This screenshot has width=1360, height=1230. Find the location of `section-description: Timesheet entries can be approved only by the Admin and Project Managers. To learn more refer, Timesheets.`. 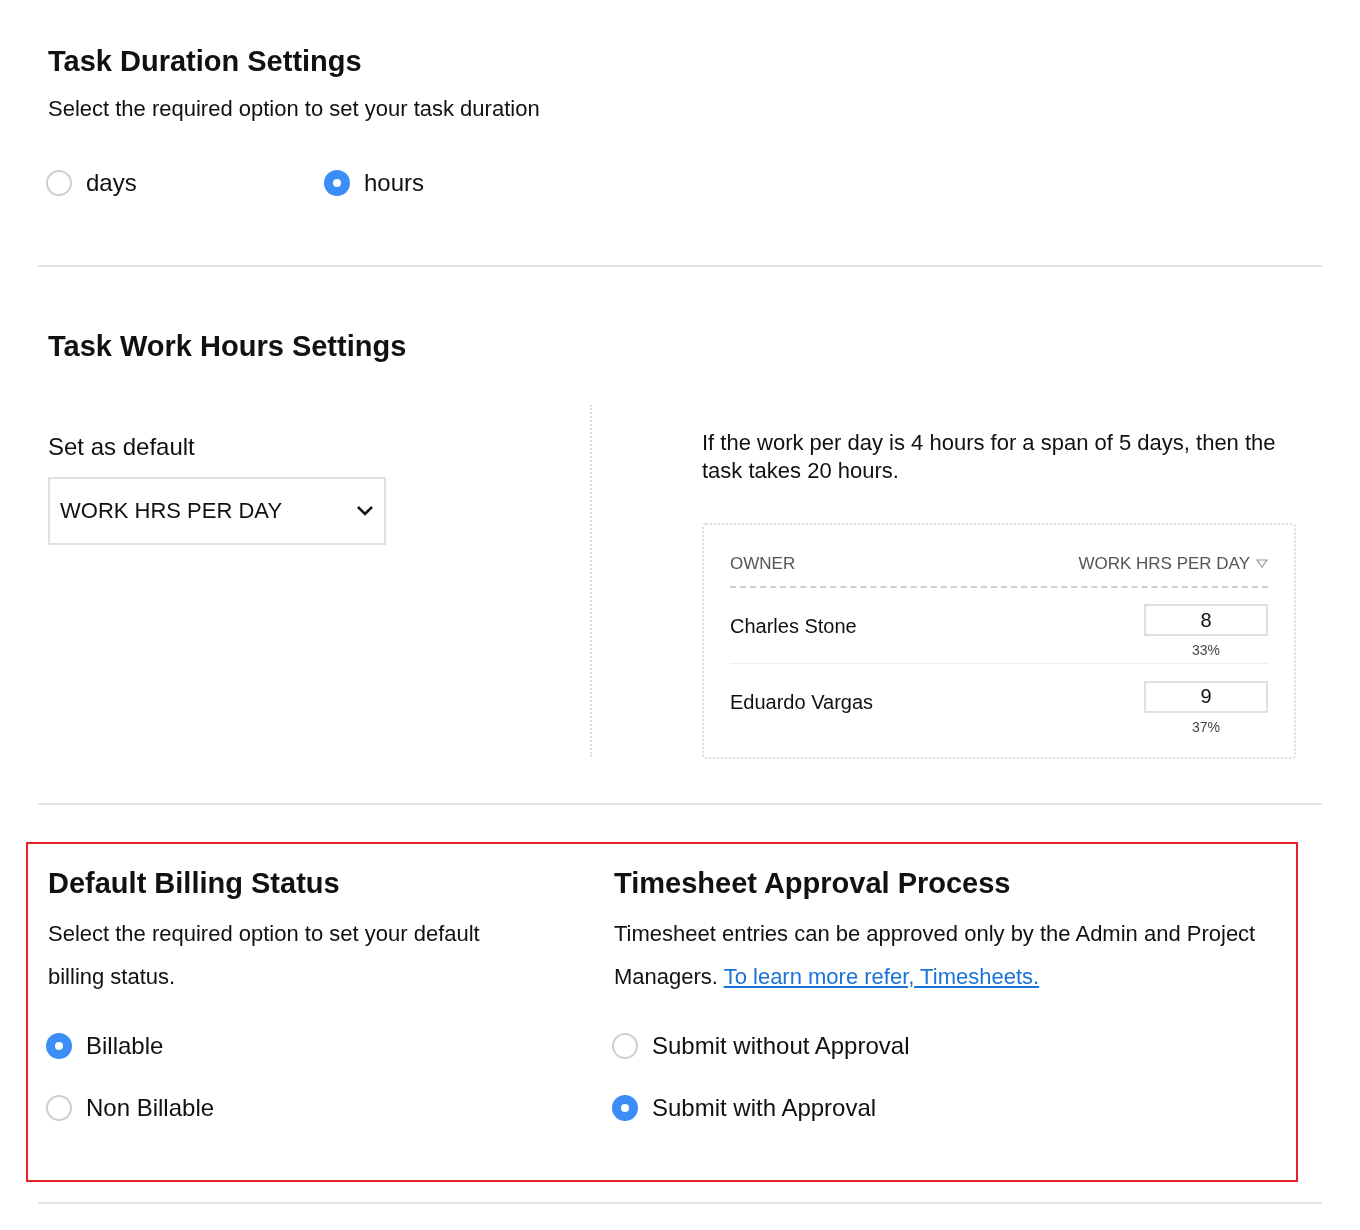

section-description: Timesheet entries can be approved only by the Admin and Project Managers. To learn more refer, Timesheets. is located at coordinates (935, 955).